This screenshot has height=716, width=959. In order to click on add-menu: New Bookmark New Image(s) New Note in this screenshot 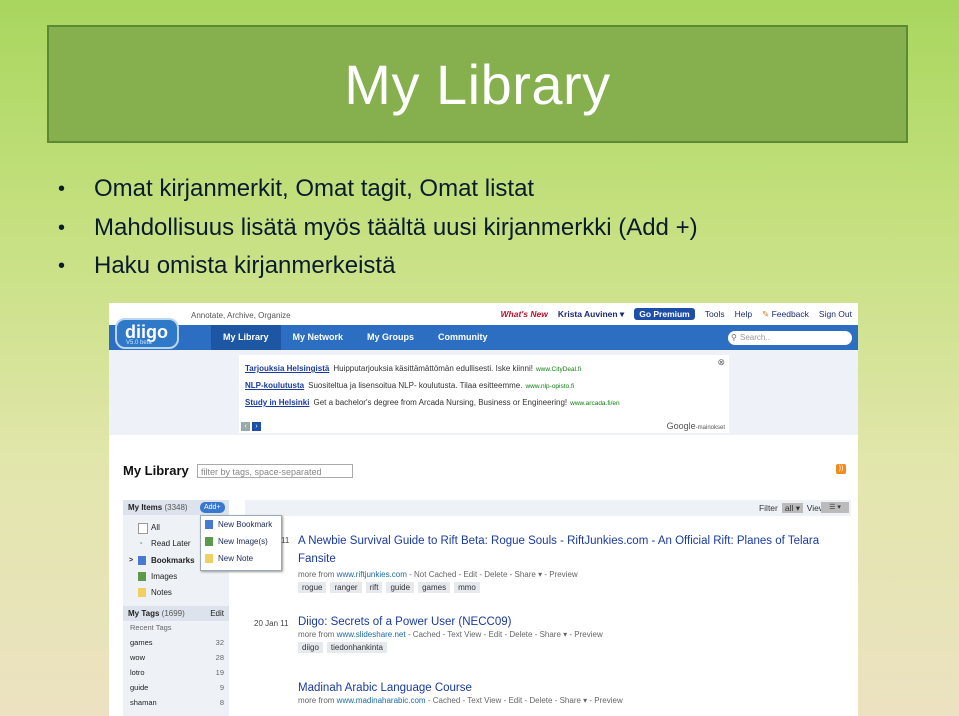, I will do `click(241, 543)`.